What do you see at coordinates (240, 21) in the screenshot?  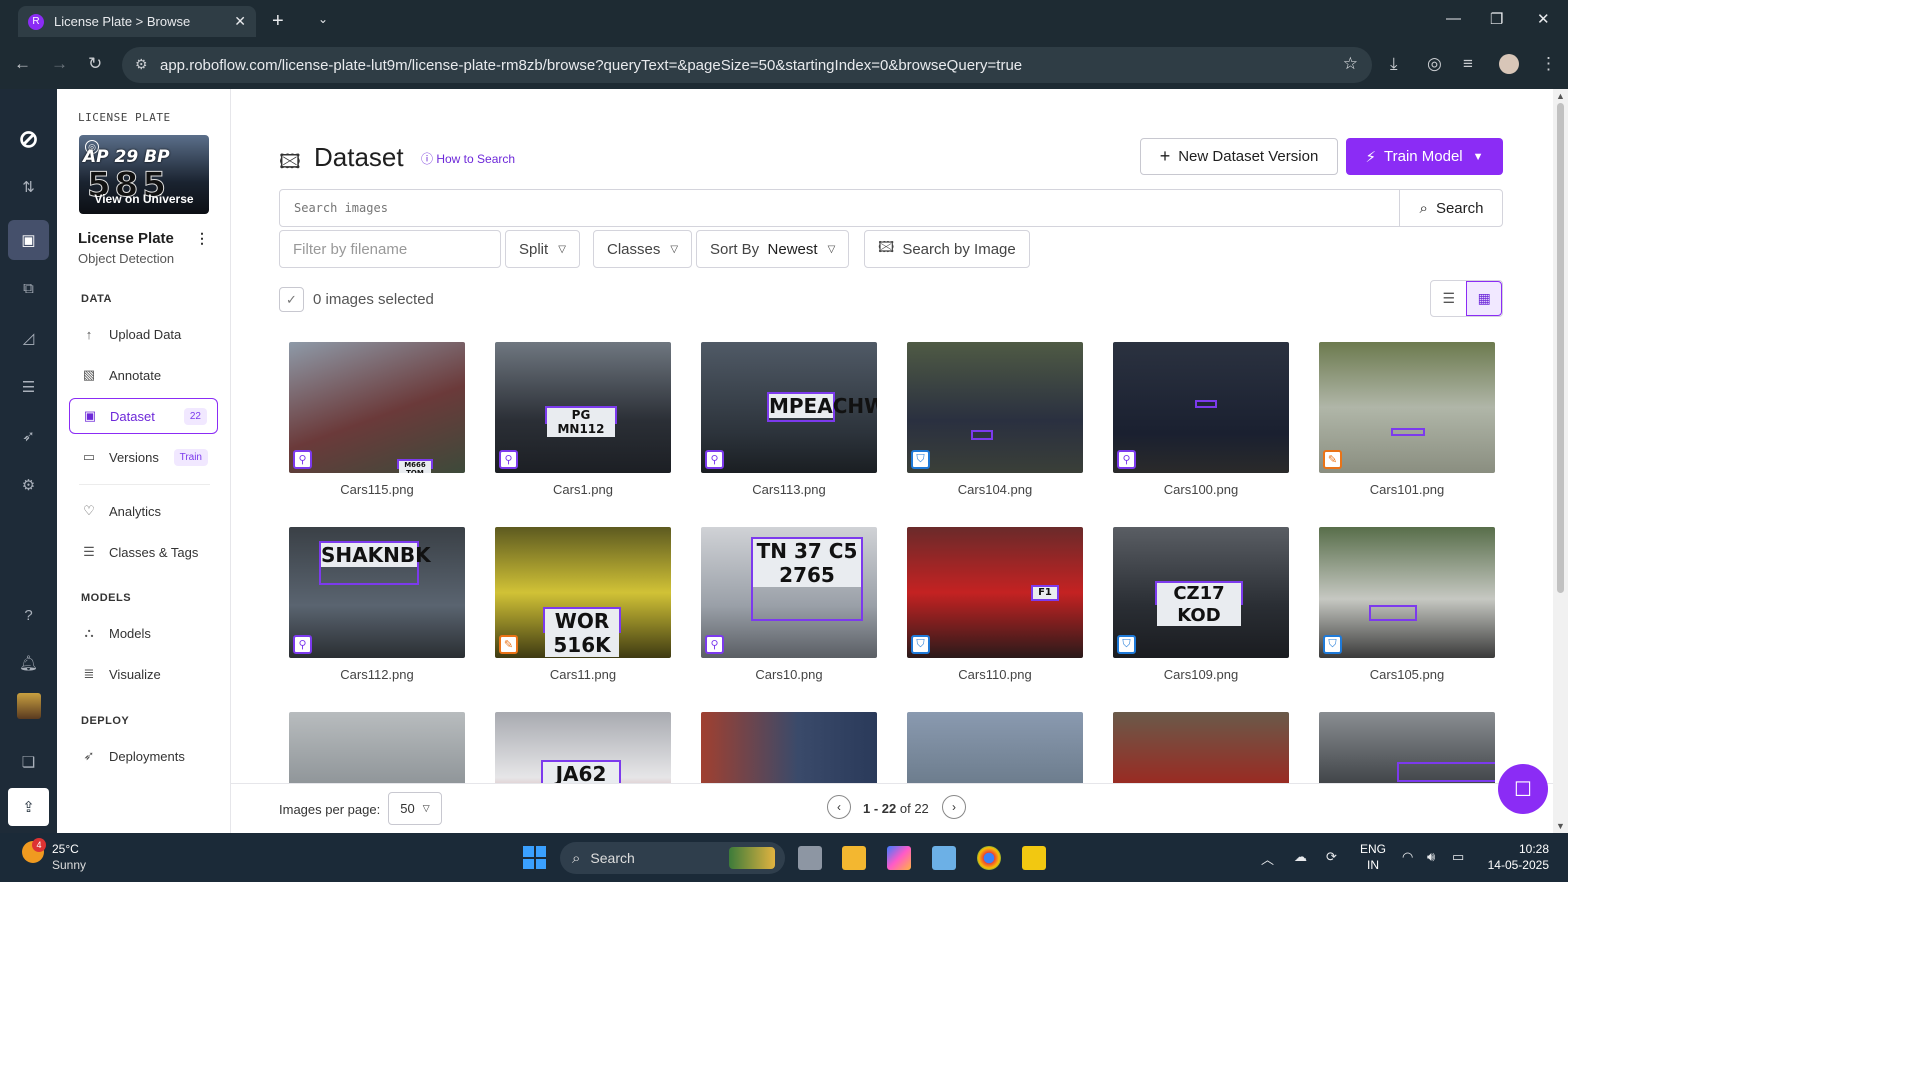 I see `close-tab-icon: ✕` at bounding box center [240, 21].